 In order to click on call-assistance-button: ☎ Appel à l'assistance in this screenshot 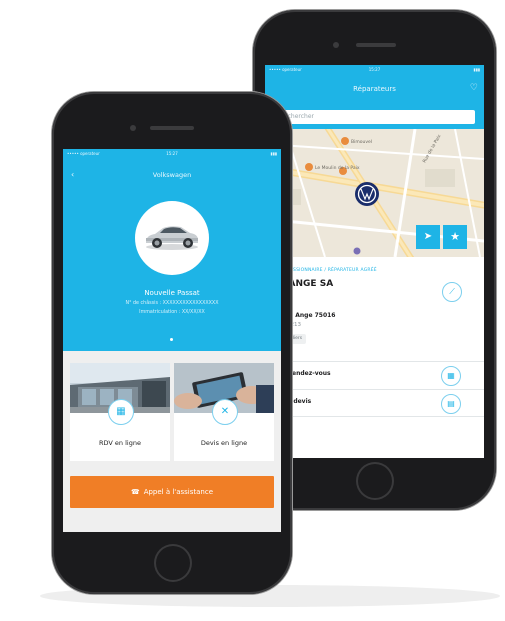, I will do `click(172, 492)`.